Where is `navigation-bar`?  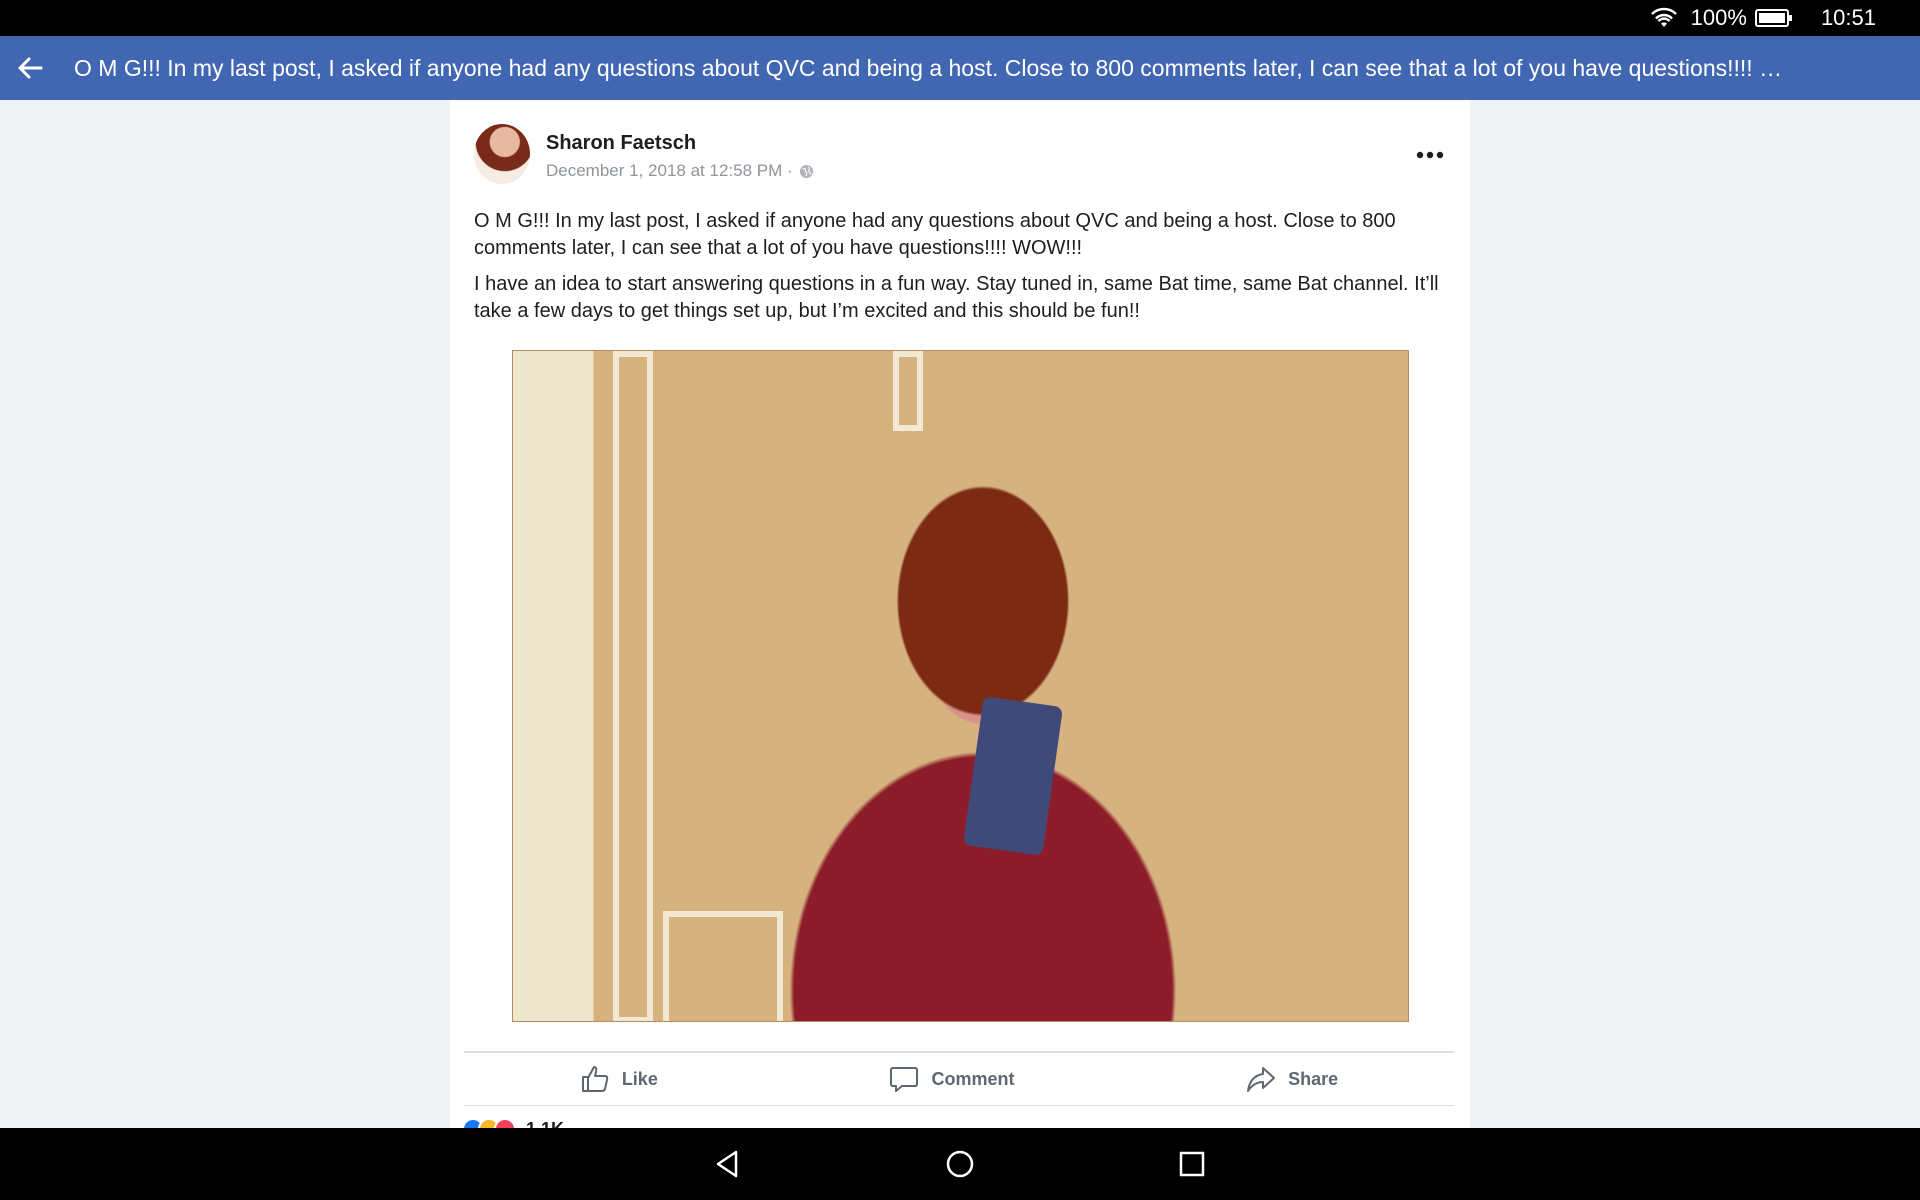 navigation-bar is located at coordinates (960, 1164).